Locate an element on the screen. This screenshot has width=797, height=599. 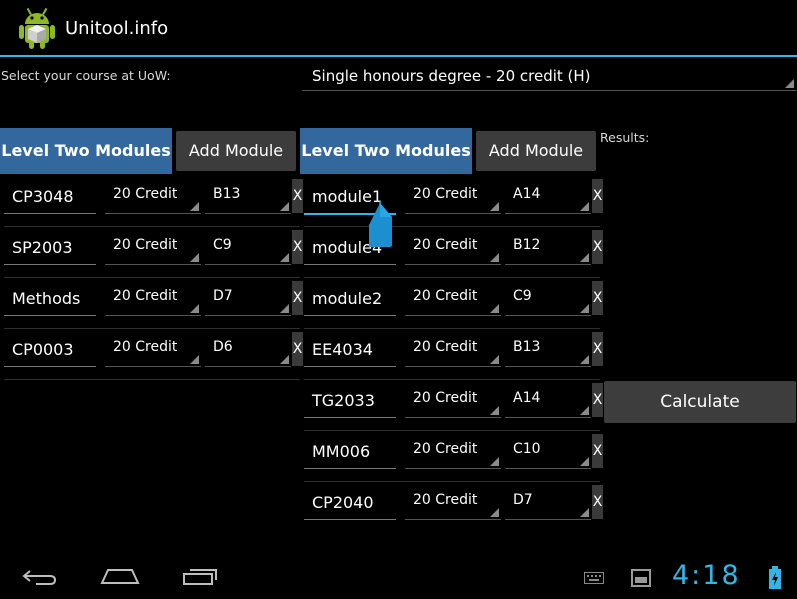
home-icon is located at coordinates (120, 576).